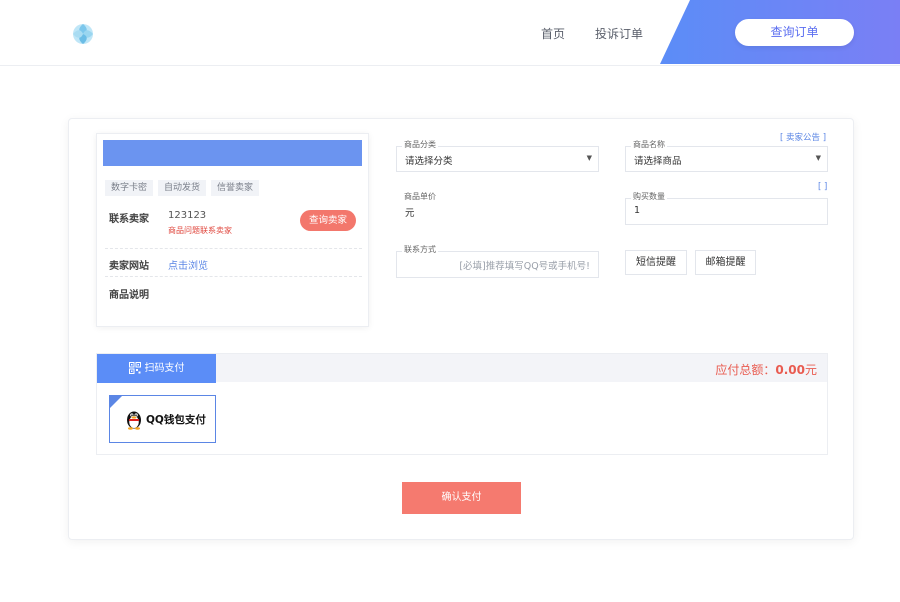  Describe the element at coordinates (658, 161) in the screenshot. I see `product-select-value: 请选择商品` at that location.